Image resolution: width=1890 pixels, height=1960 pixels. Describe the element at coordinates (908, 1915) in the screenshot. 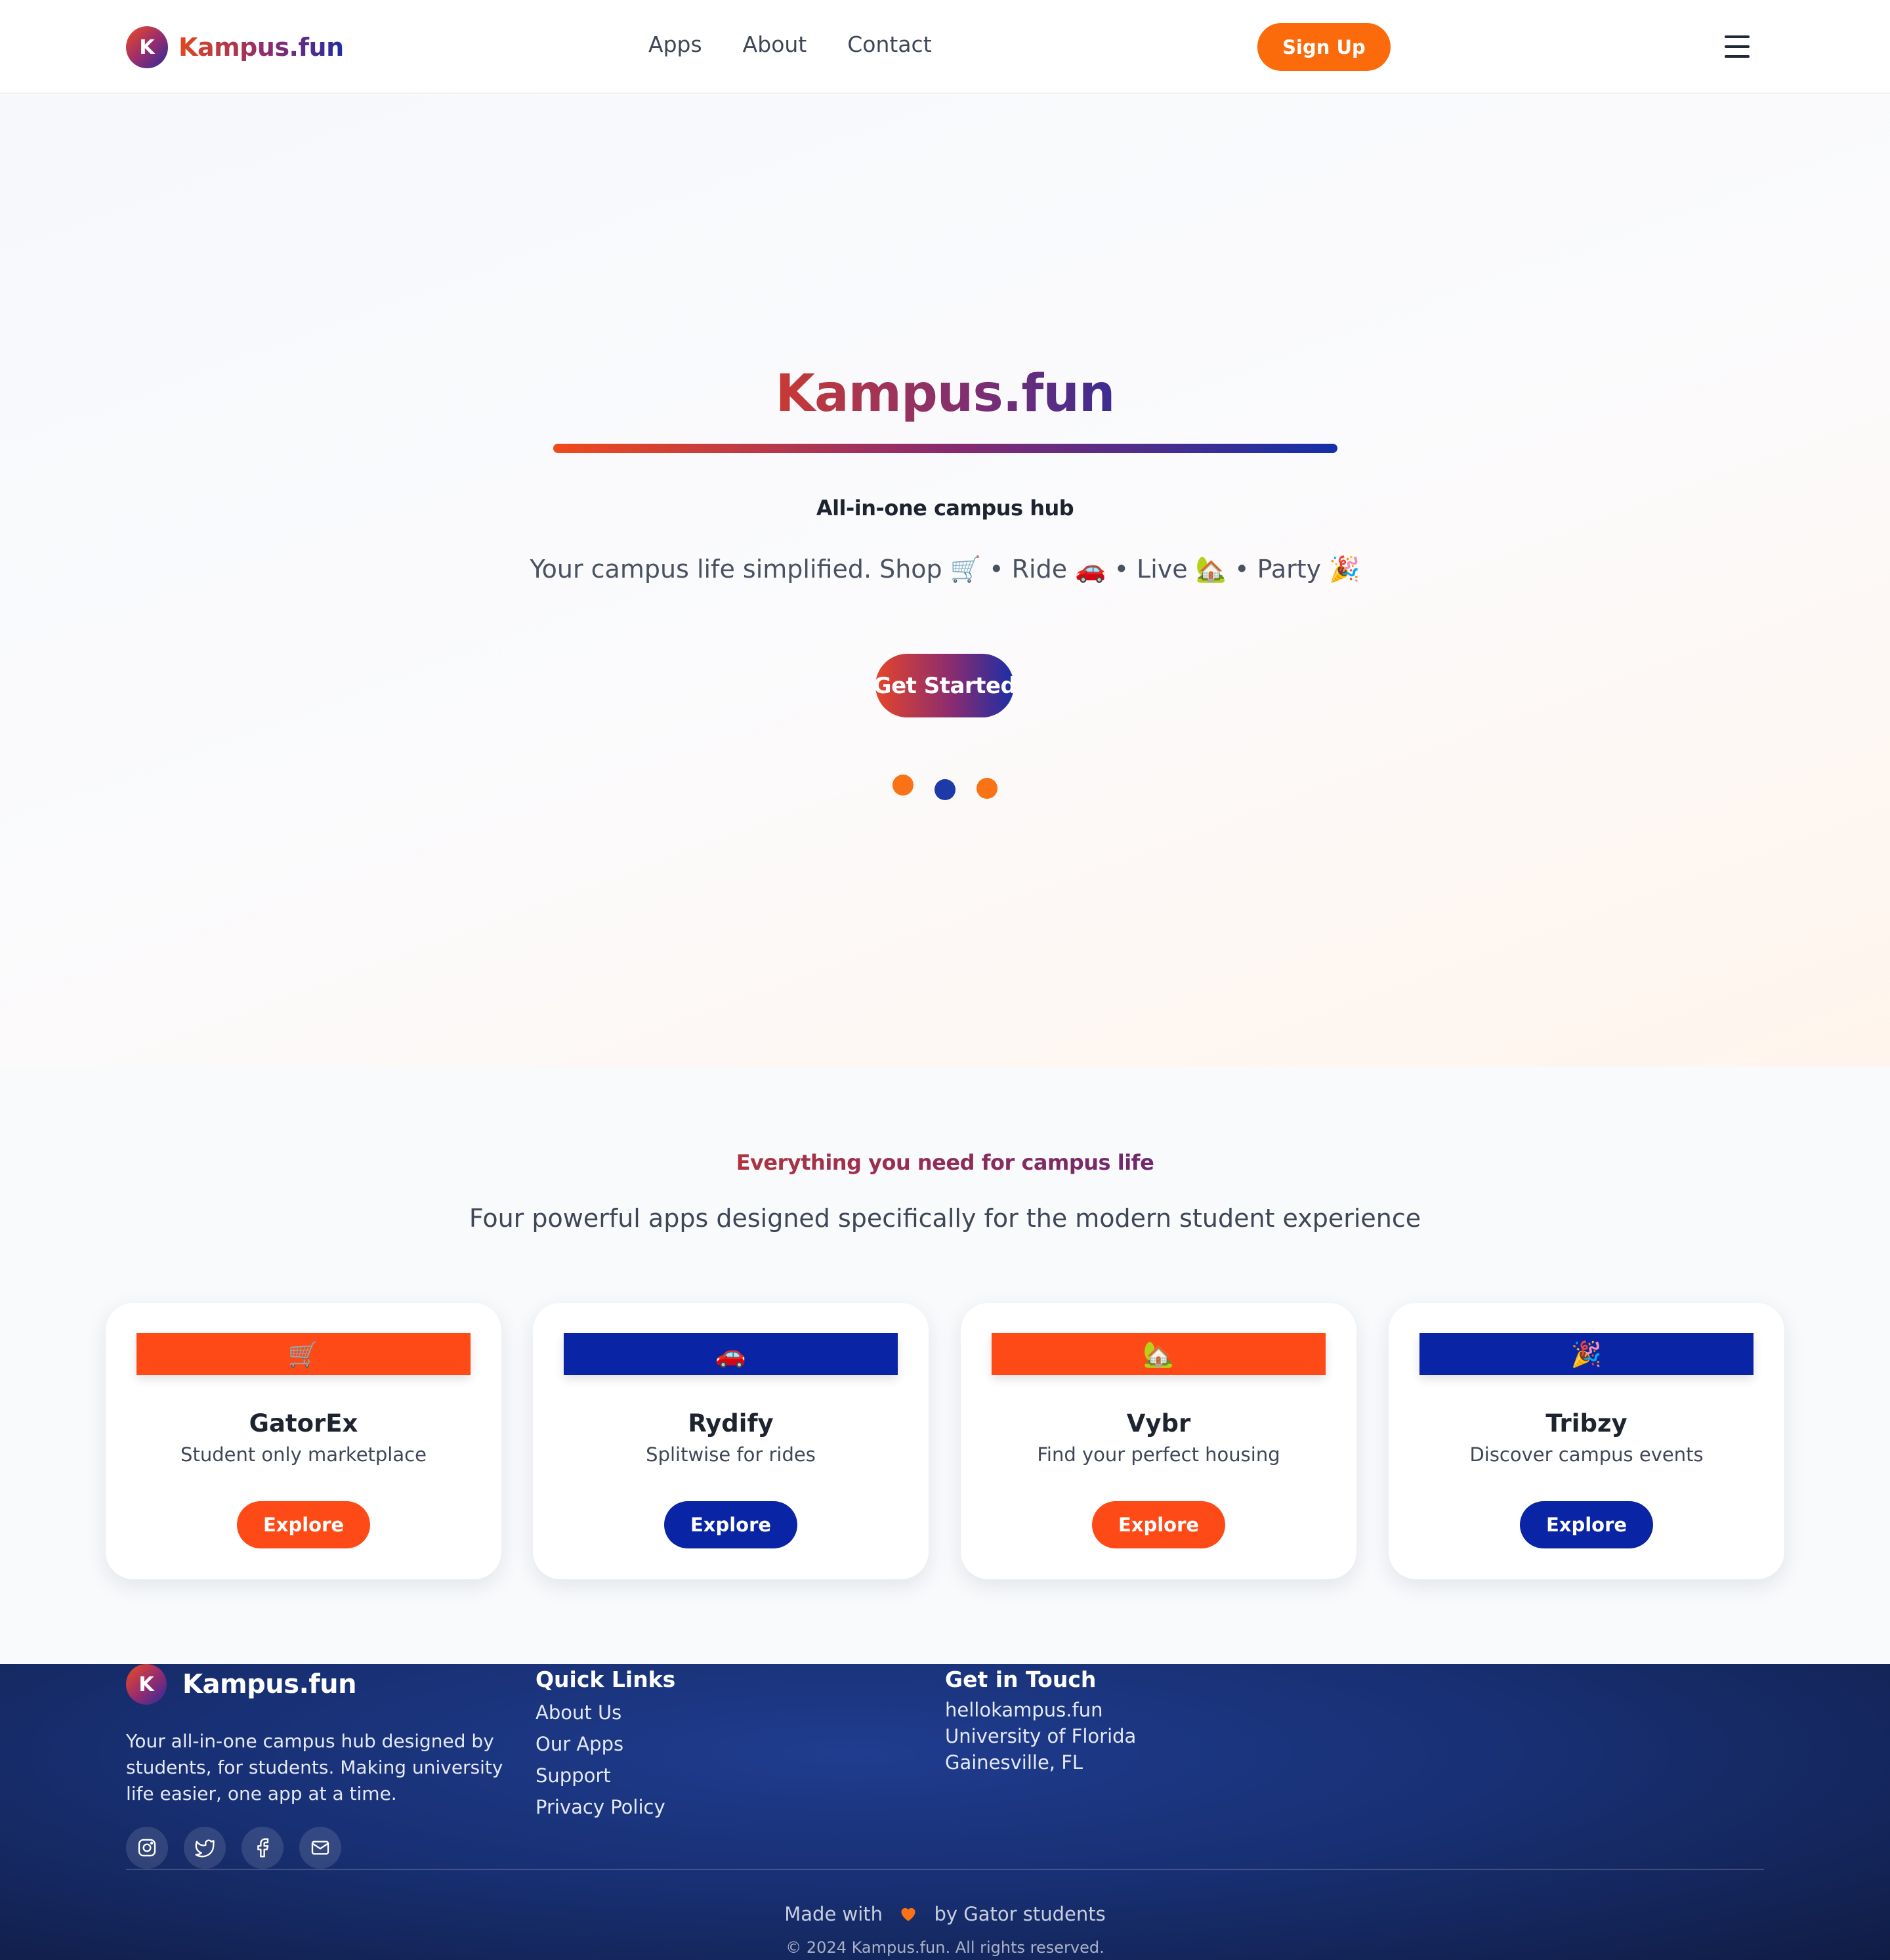

I see `heart-icon` at that location.